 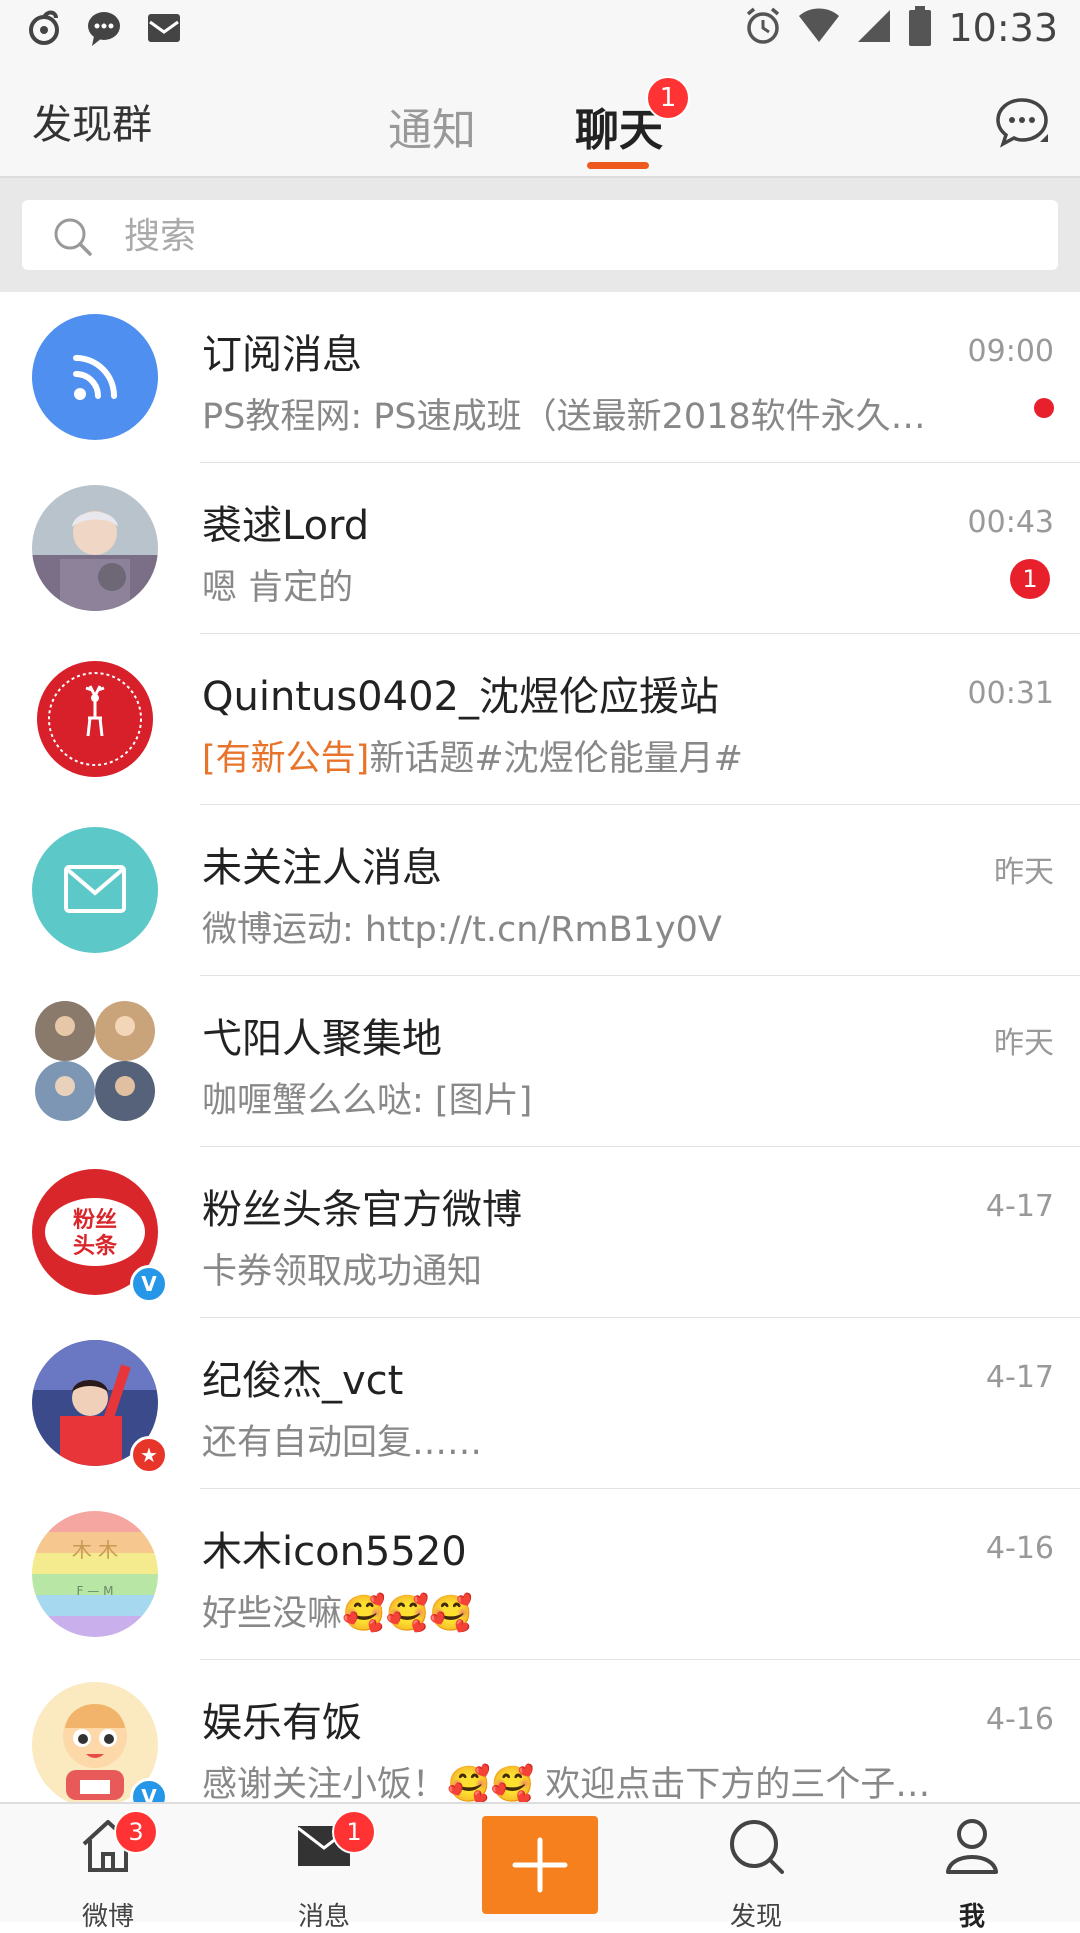 What do you see at coordinates (95, 1550) in the screenshot?
I see `svg-text: 木 木` at bounding box center [95, 1550].